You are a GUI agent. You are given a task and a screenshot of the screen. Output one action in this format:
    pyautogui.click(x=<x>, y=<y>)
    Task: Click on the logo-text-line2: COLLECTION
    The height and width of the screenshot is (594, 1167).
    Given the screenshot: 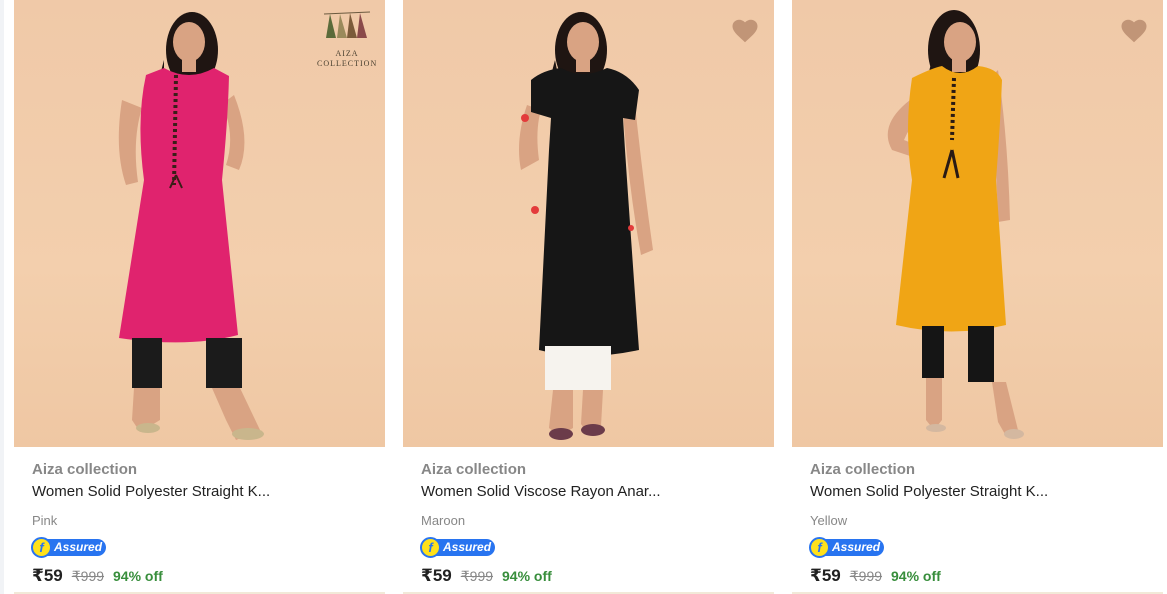 What is the action you would take?
    pyautogui.click(x=347, y=63)
    